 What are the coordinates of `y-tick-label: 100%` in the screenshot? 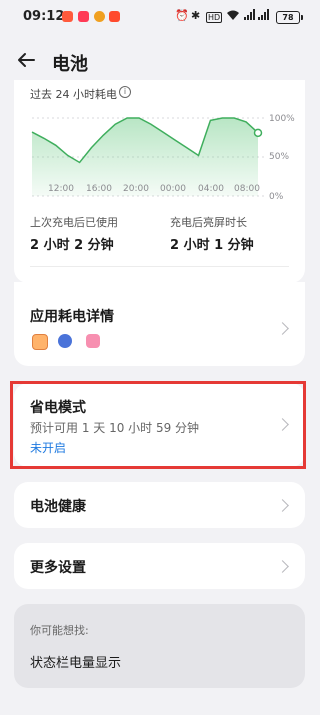 It's located at (282, 119).